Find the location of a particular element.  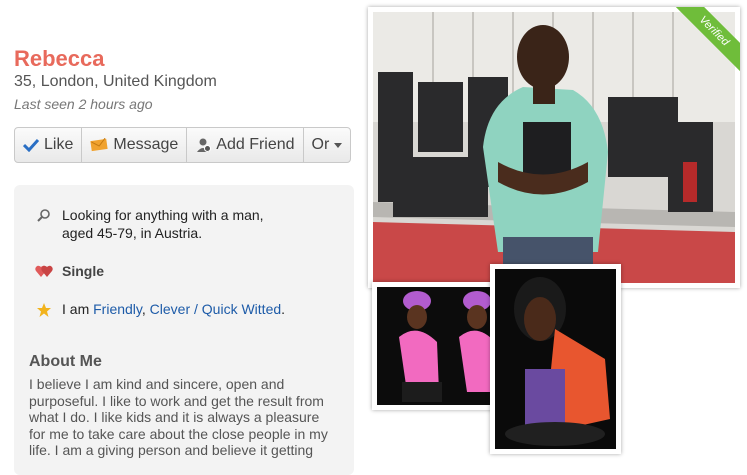

verified-ribbon: Verified is located at coordinates (705, 42).